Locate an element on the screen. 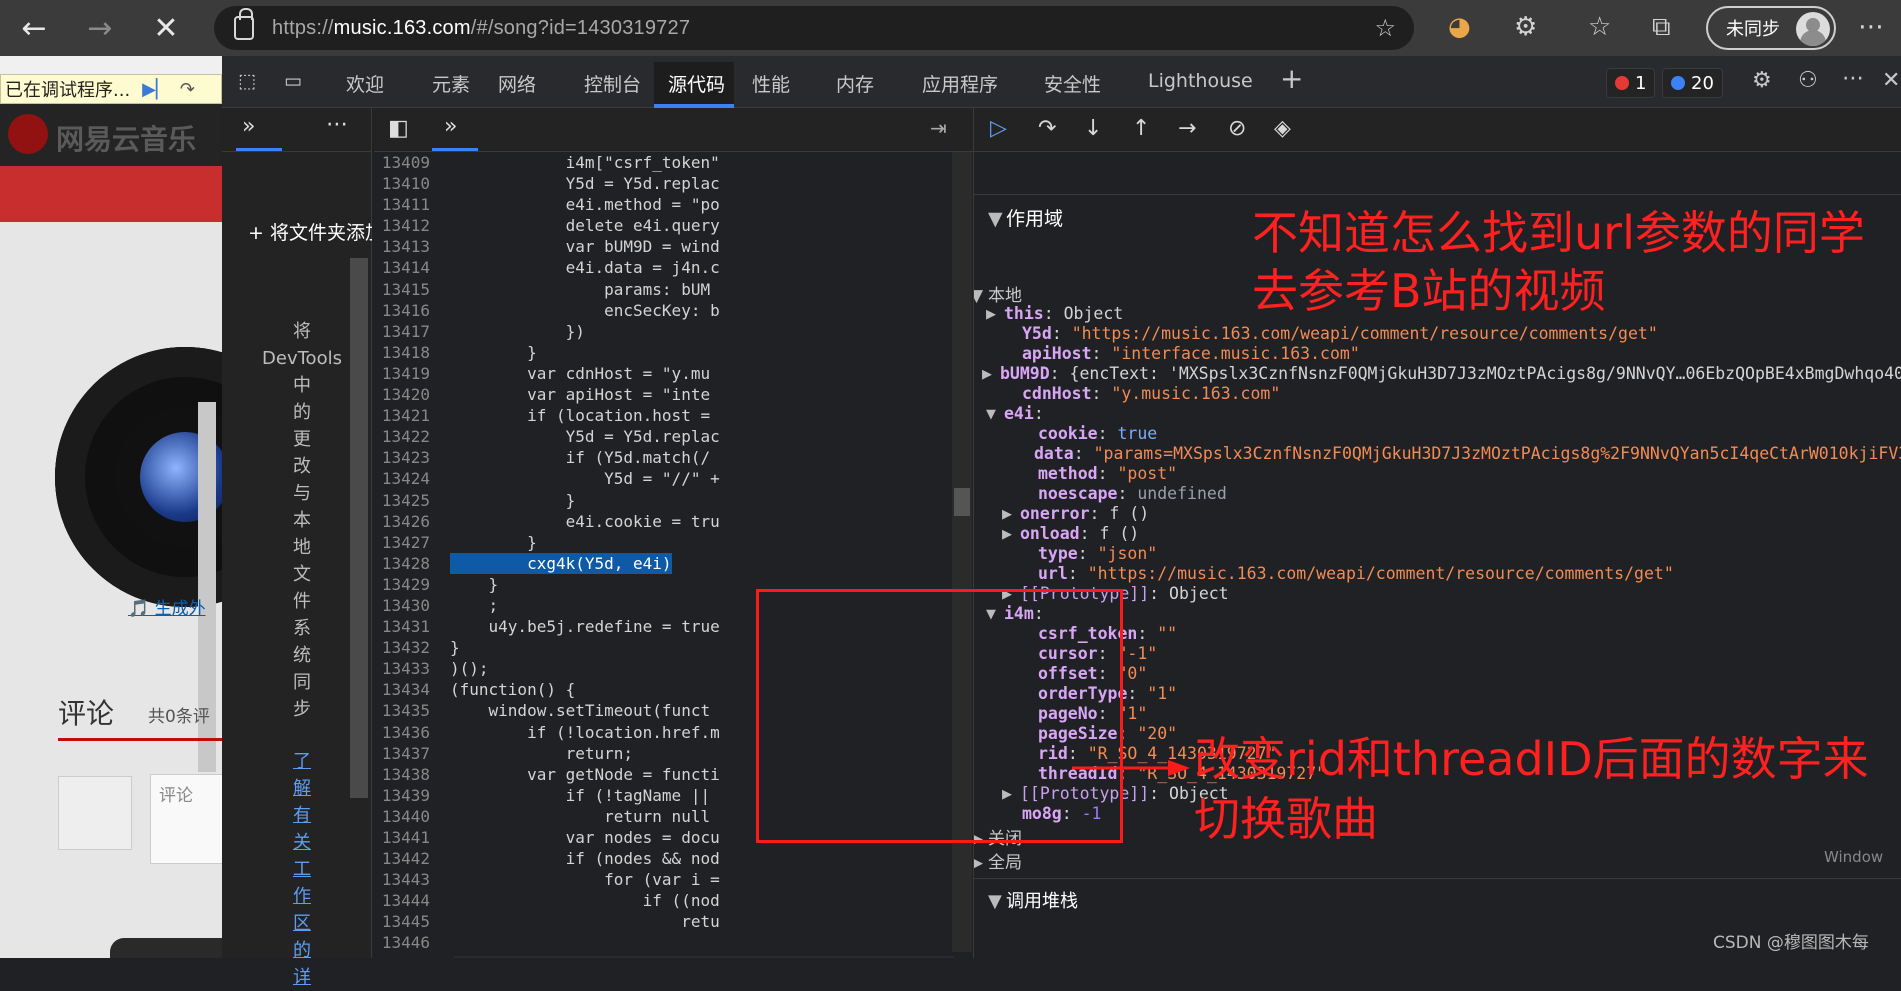 The image size is (1901, 991). code-line: 13445 retu is located at coordinates (664, 921).